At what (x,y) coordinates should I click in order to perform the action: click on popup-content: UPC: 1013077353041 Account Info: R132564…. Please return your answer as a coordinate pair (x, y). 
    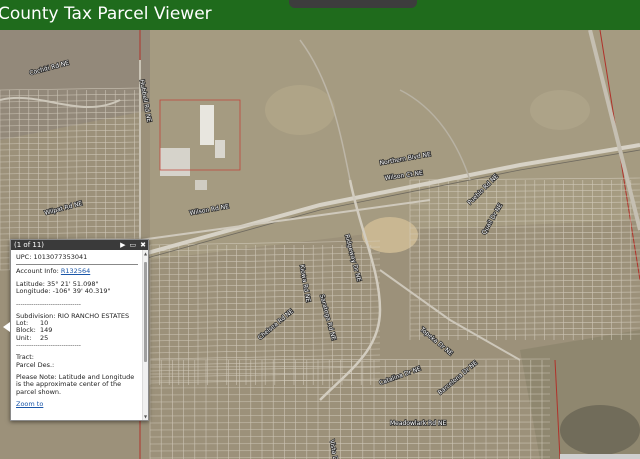
    Looking at the image, I should click on (76, 335).